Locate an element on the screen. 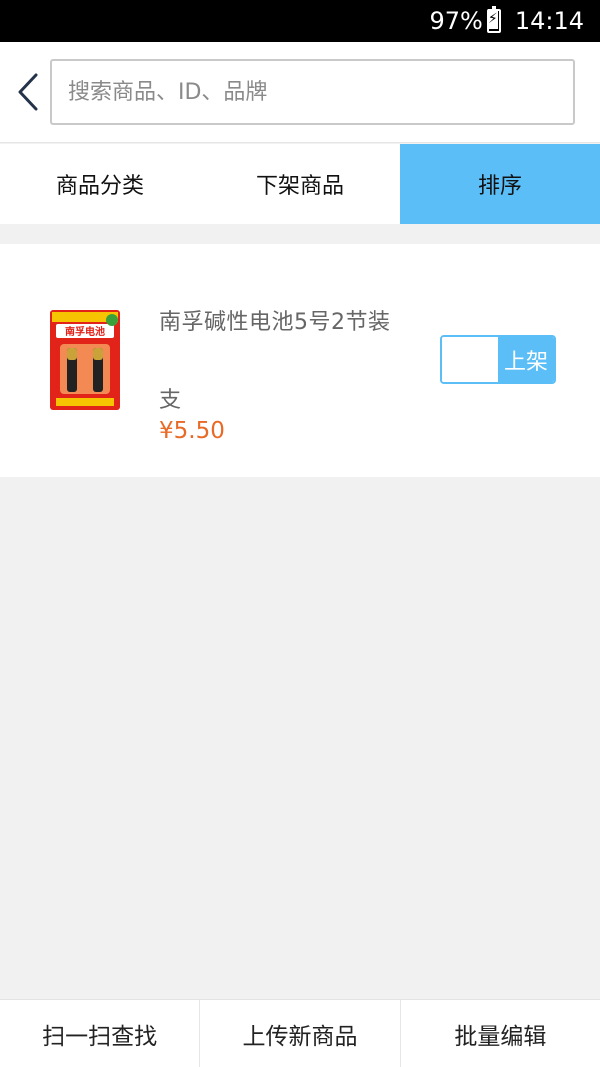 The image size is (600, 1067). product-image-brand: 南孚电池 is located at coordinates (85, 331).